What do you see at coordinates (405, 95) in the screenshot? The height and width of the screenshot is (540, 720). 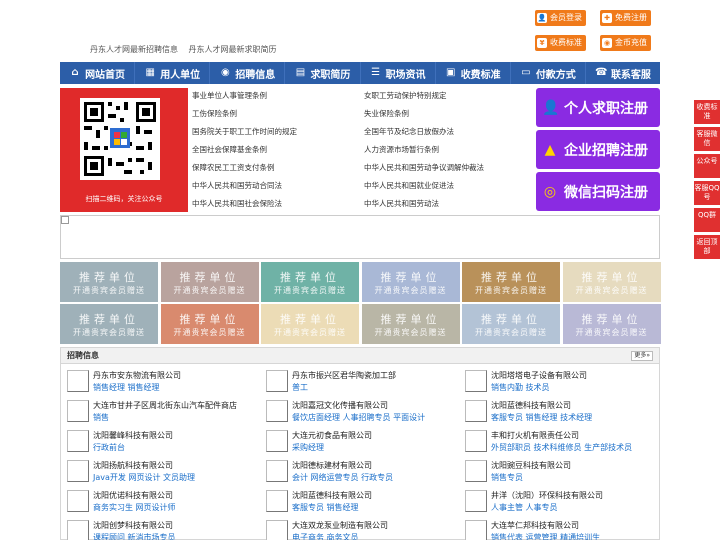 I see `law-link: 女职工劳动保护特别规定` at bounding box center [405, 95].